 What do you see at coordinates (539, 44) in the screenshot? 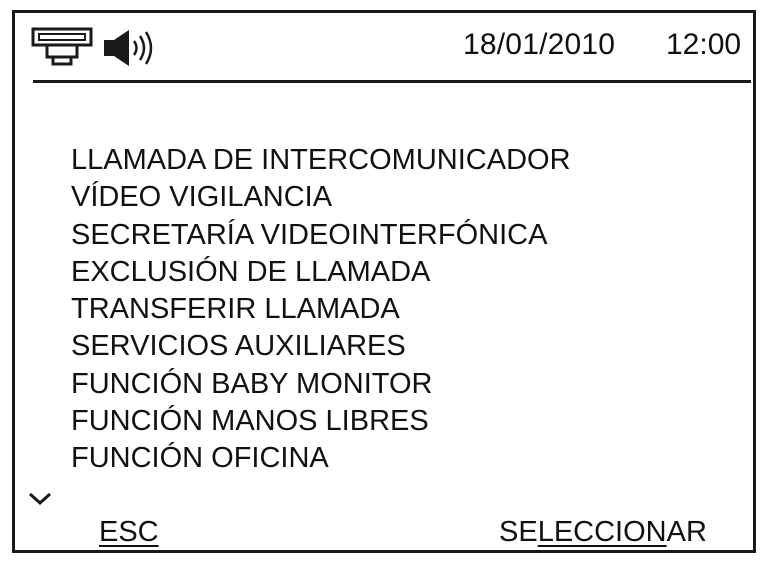
I see `date-display: 18/01/2010` at bounding box center [539, 44].